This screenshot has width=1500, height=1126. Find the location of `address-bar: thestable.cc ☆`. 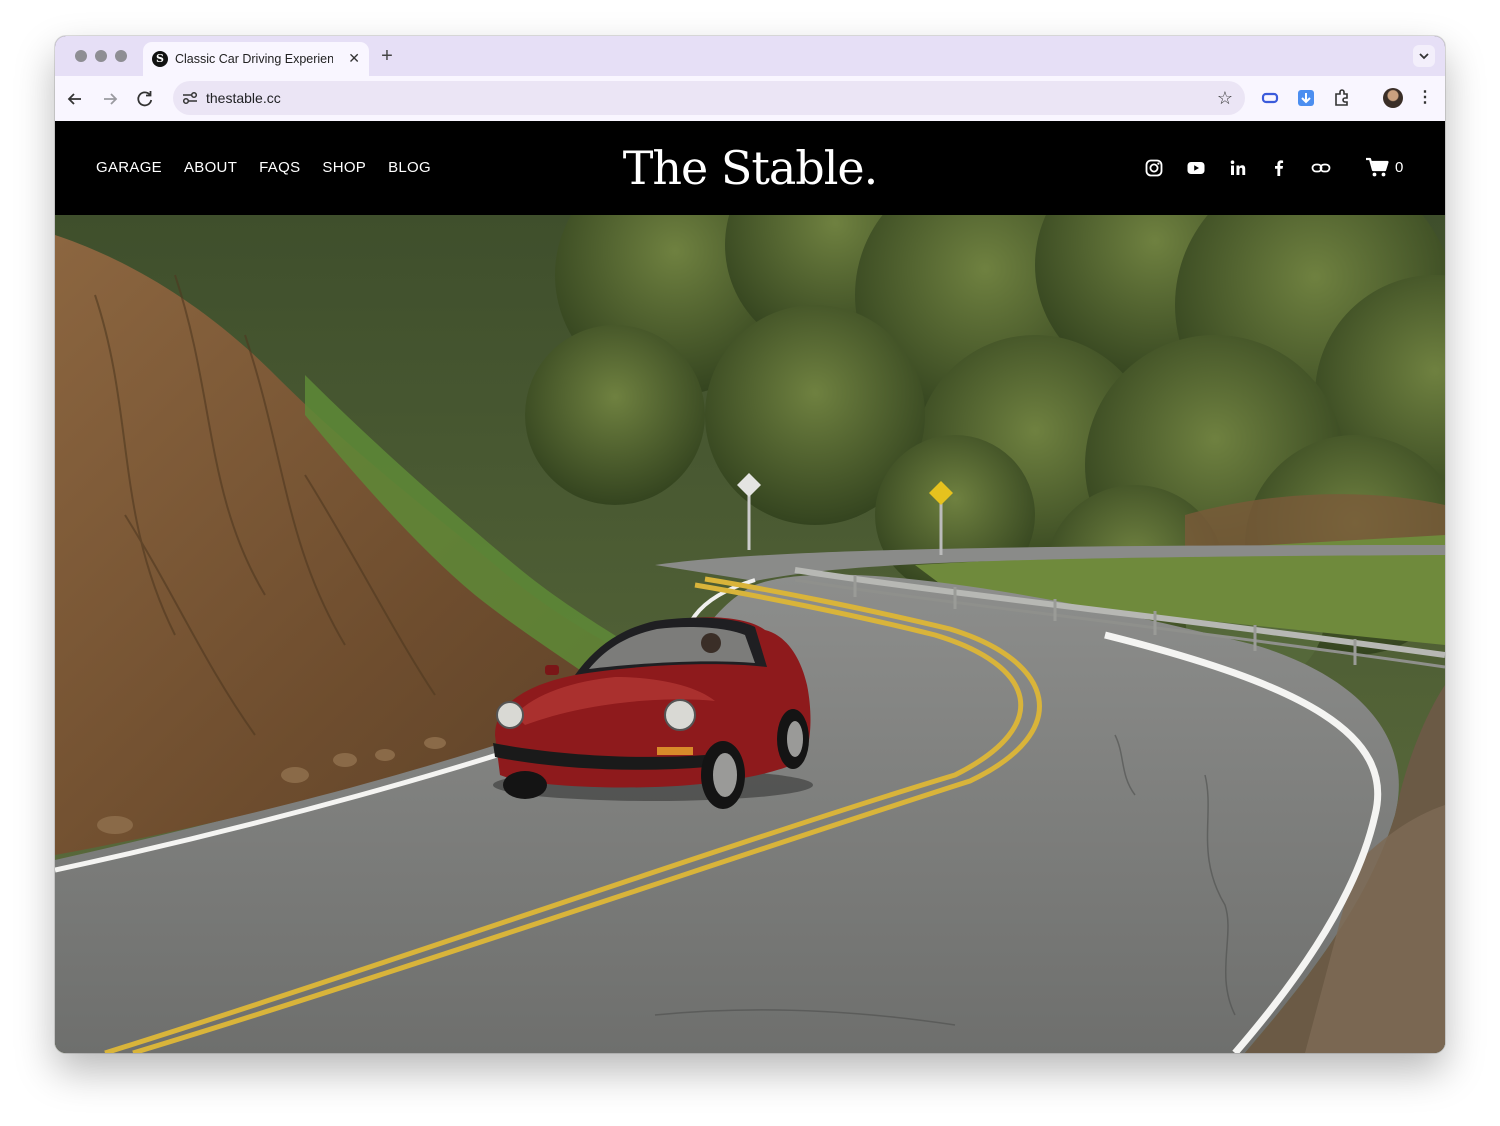

address-bar: thestable.cc ☆ is located at coordinates (709, 98).